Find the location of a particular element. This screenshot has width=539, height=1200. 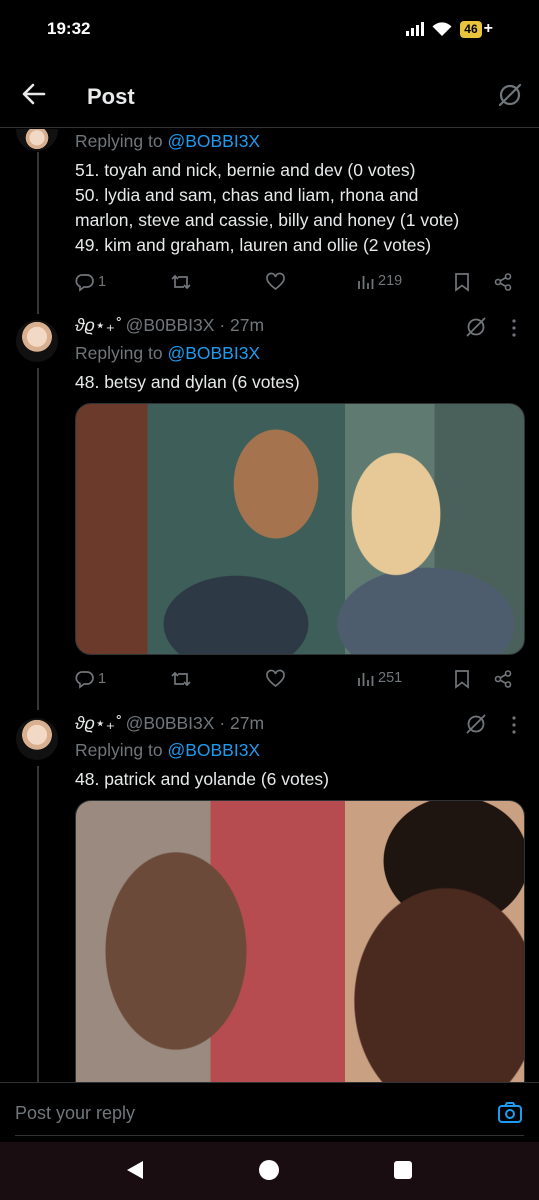

wifi-icon is located at coordinates (442, 28).